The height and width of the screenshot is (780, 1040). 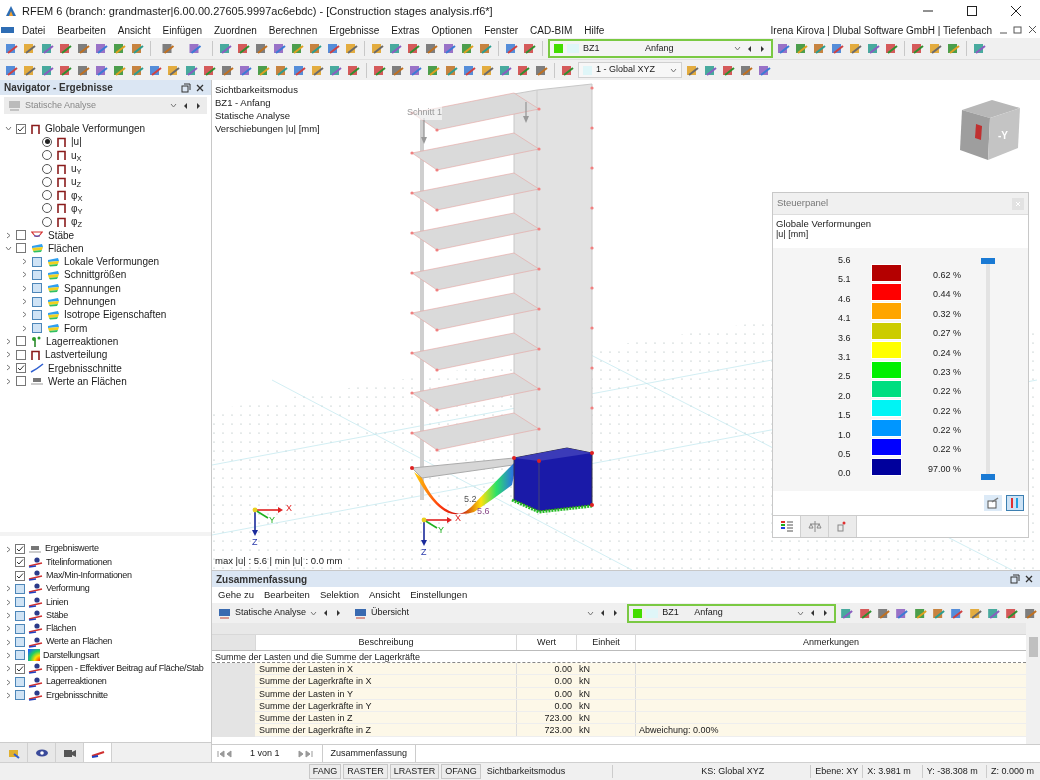 I want to click on menu-item: Bearbeiten, so click(x=81, y=30).